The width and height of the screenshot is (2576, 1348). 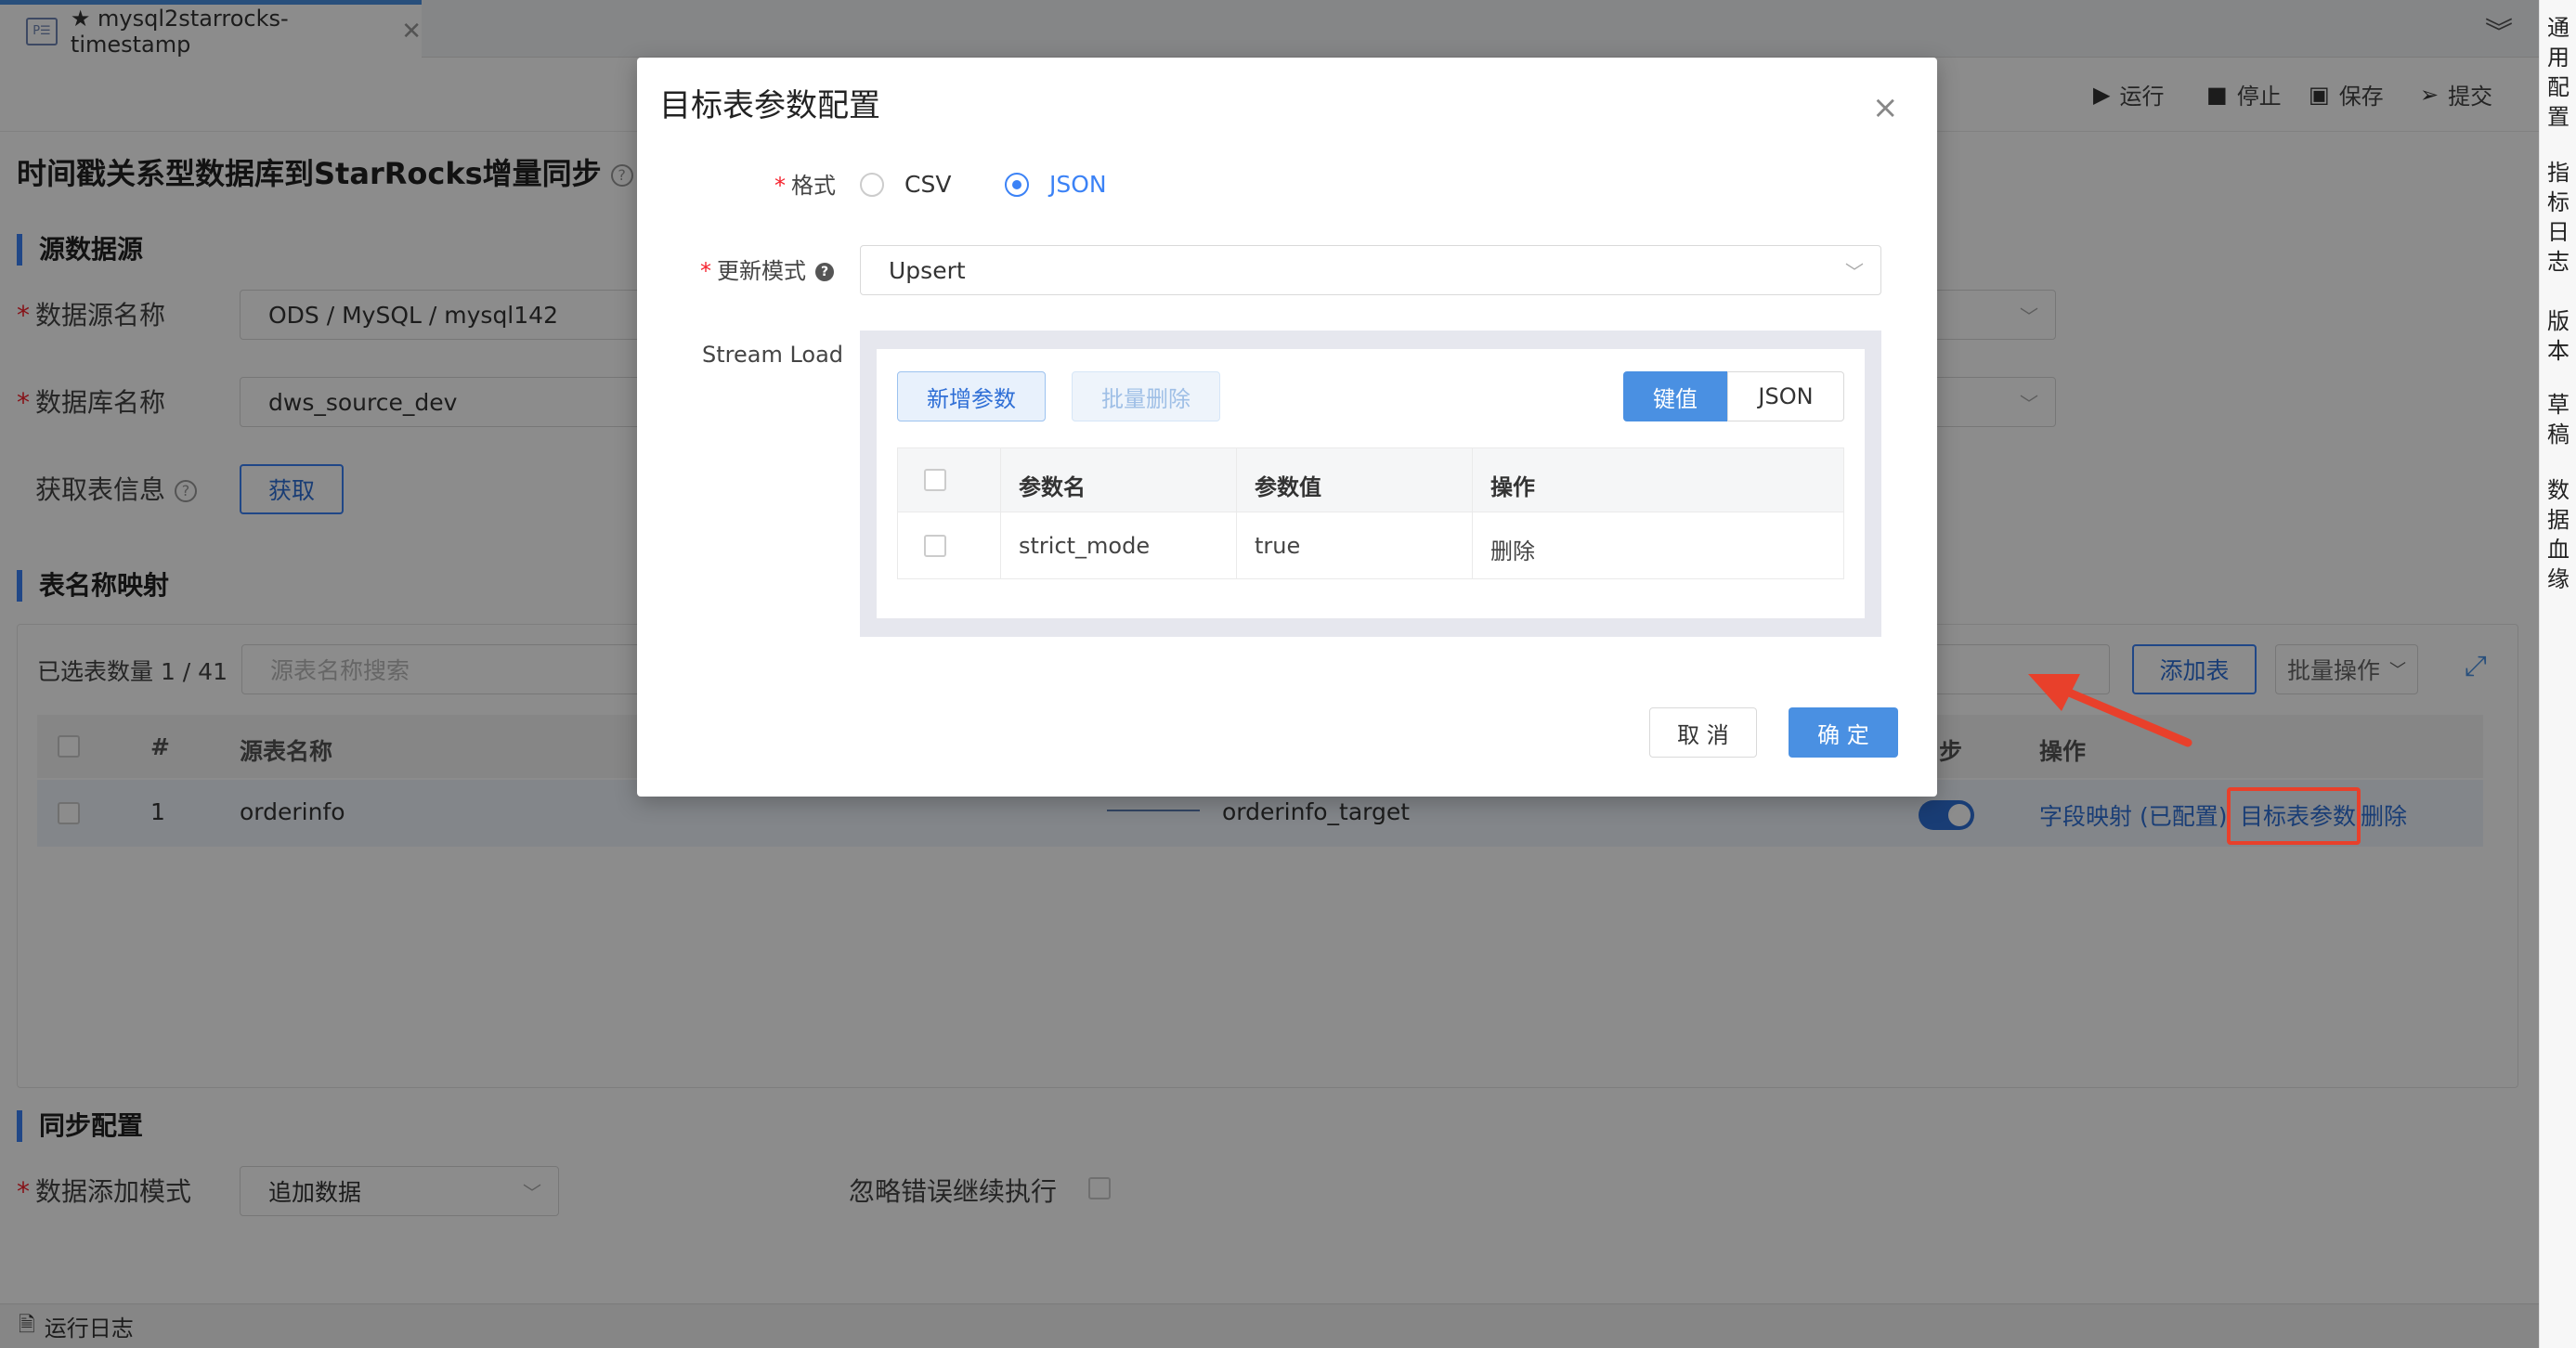 I want to click on update-mode-value: Upsert, so click(x=928, y=270).